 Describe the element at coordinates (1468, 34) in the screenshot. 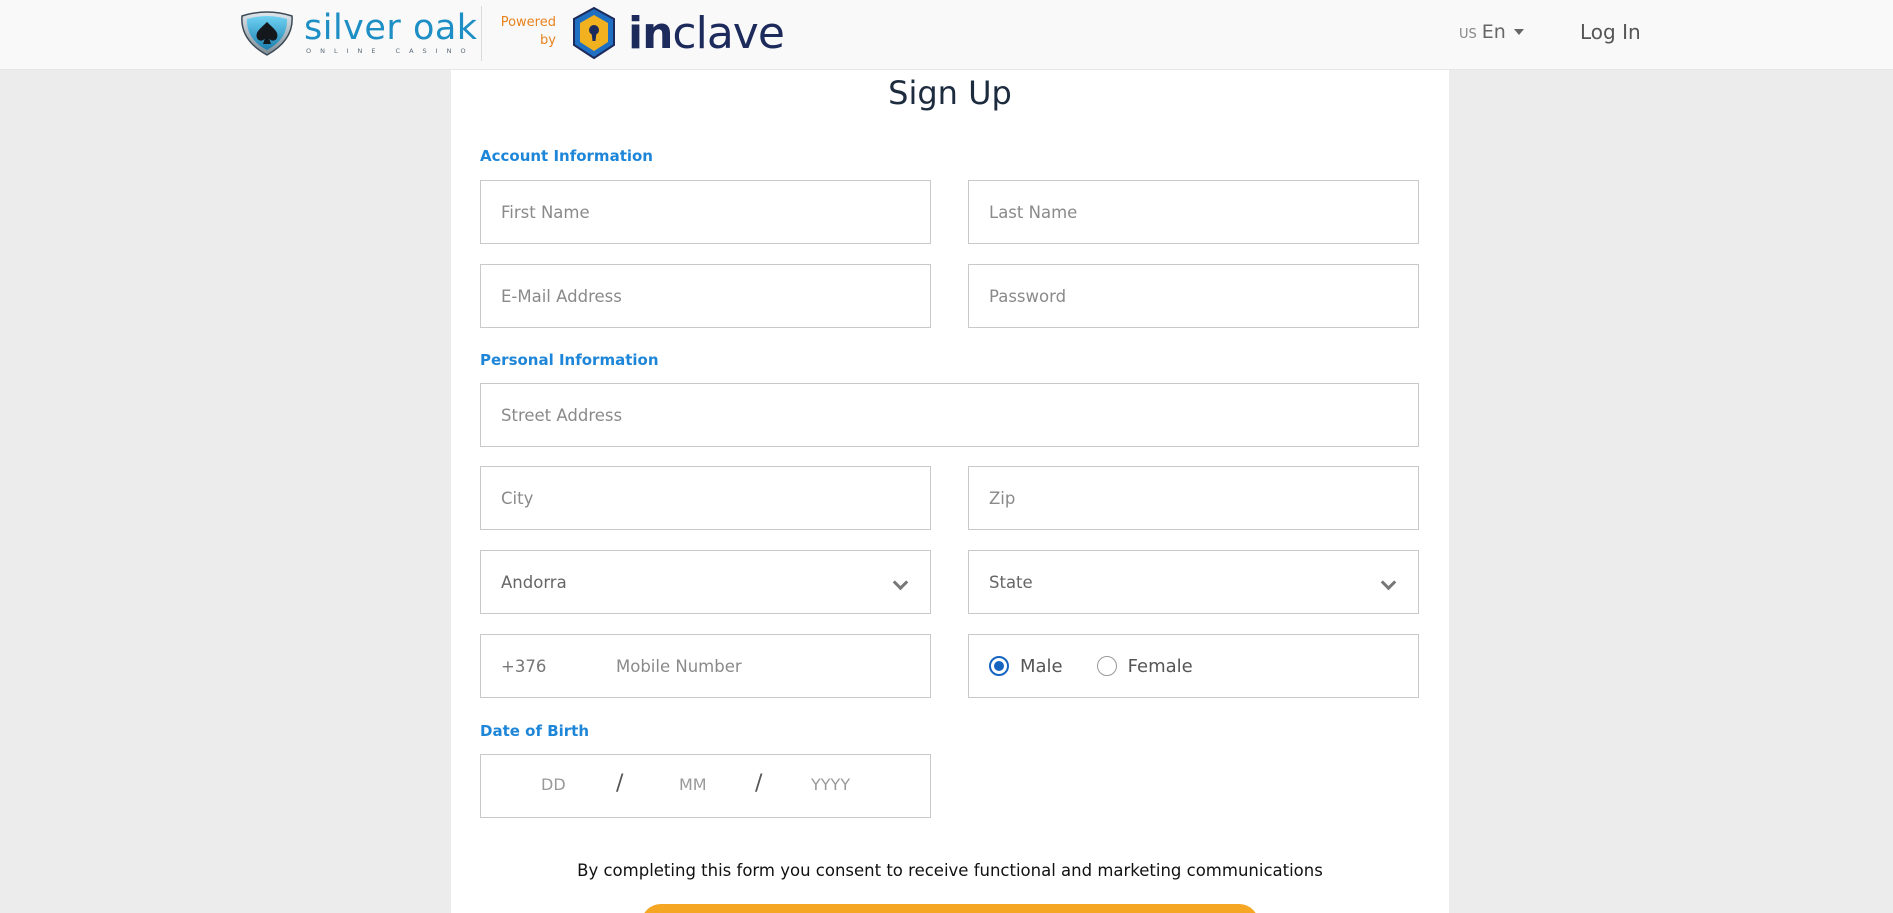

I see `us-flag-icon: US` at that location.